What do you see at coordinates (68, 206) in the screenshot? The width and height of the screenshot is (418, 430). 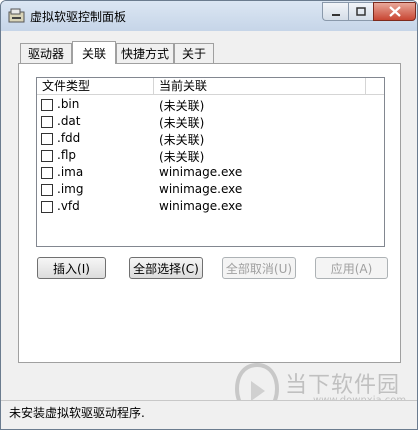 I see `file-extension: .vfd` at bounding box center [68, 206].